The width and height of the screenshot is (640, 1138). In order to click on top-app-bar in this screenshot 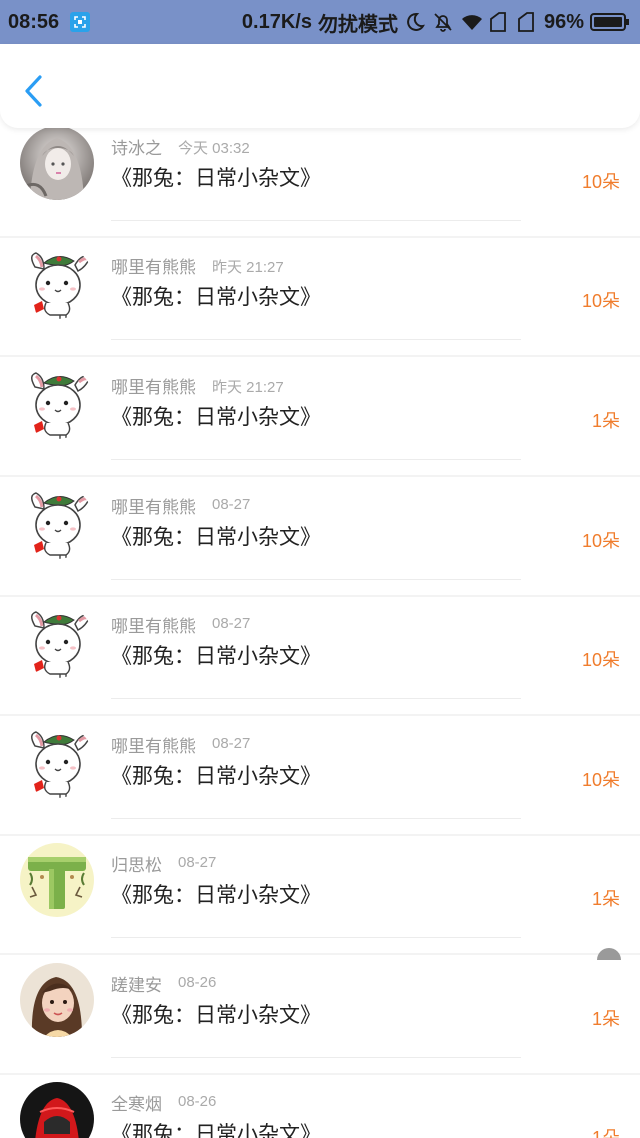, I will do `click(320, 86)`.